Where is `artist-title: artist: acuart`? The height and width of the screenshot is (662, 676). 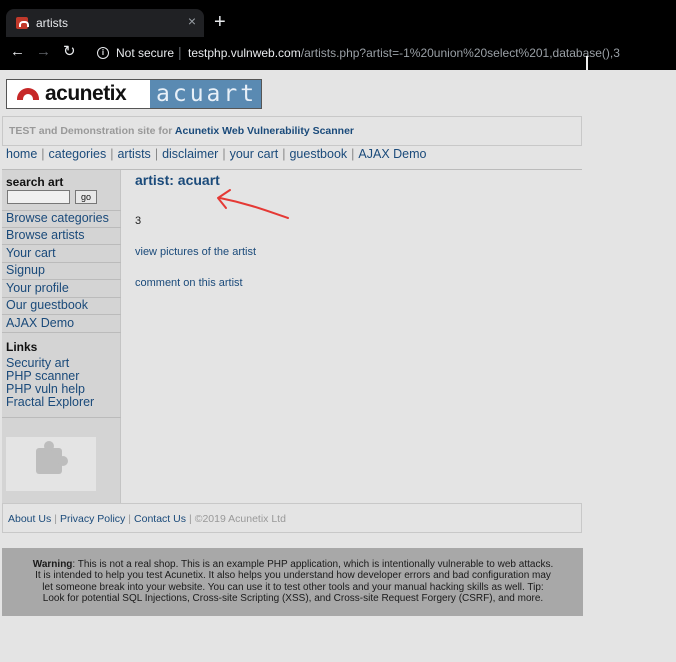 artist-title: artist: acuart is located at coordinates (177, 180).